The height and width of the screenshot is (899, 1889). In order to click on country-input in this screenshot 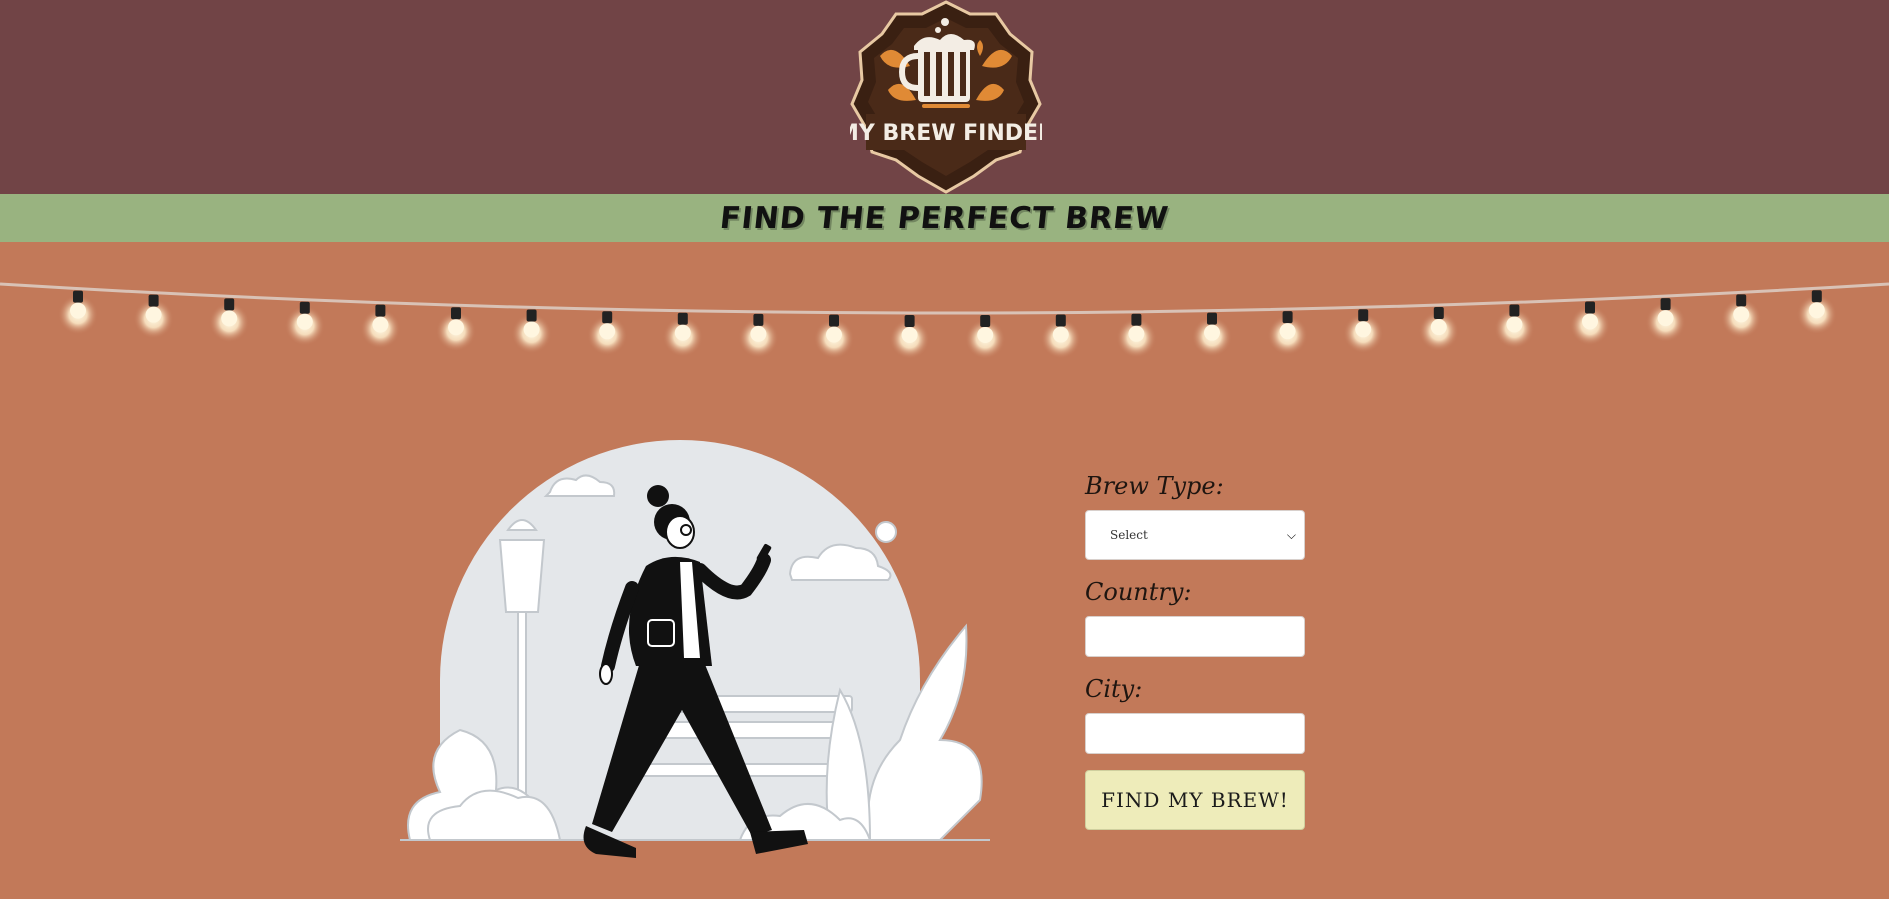, I will do `click(1195, 636)`.